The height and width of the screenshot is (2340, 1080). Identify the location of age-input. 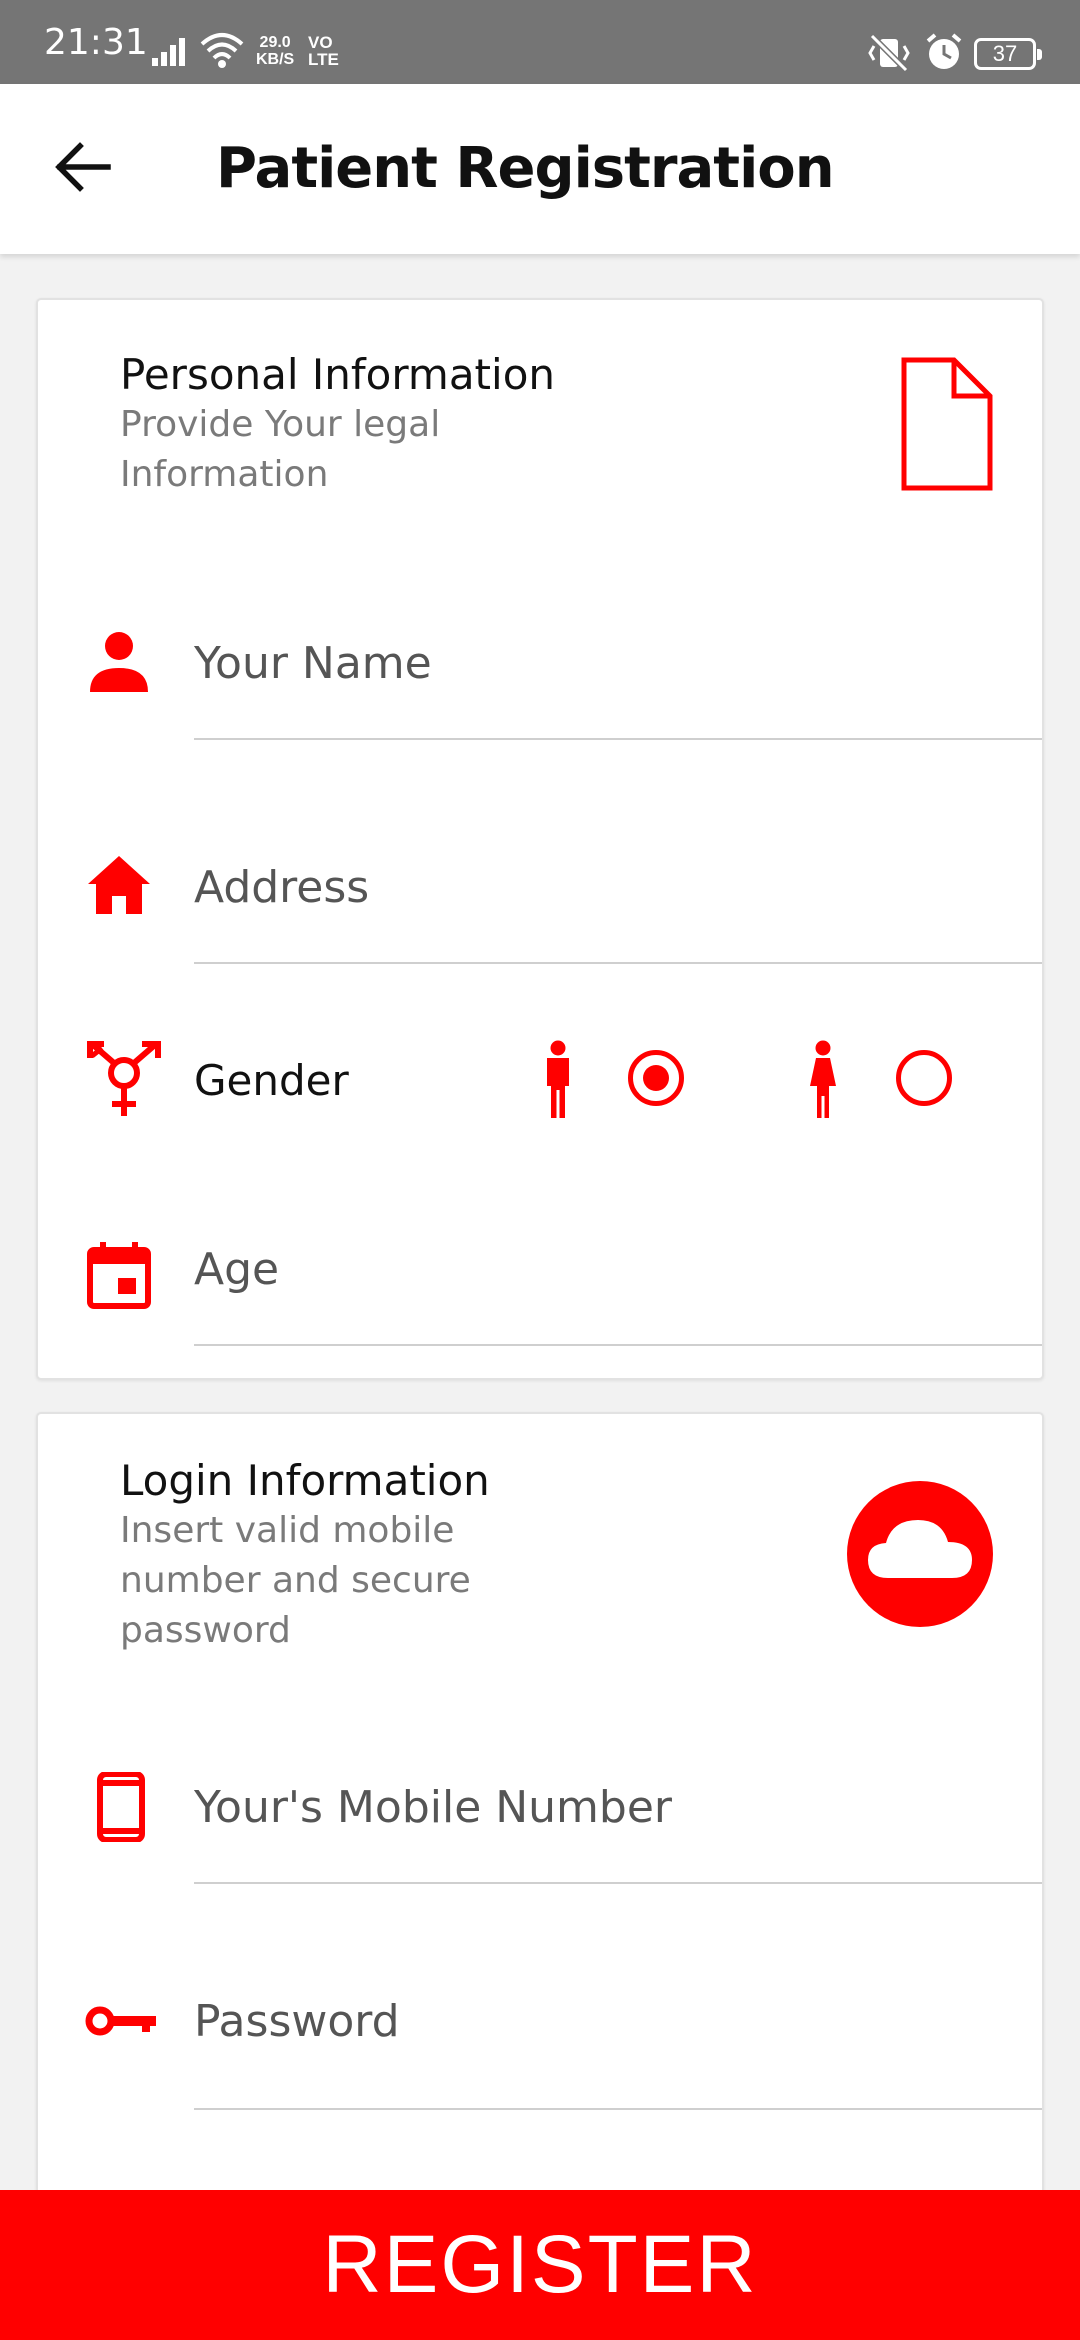
(618, 1269).